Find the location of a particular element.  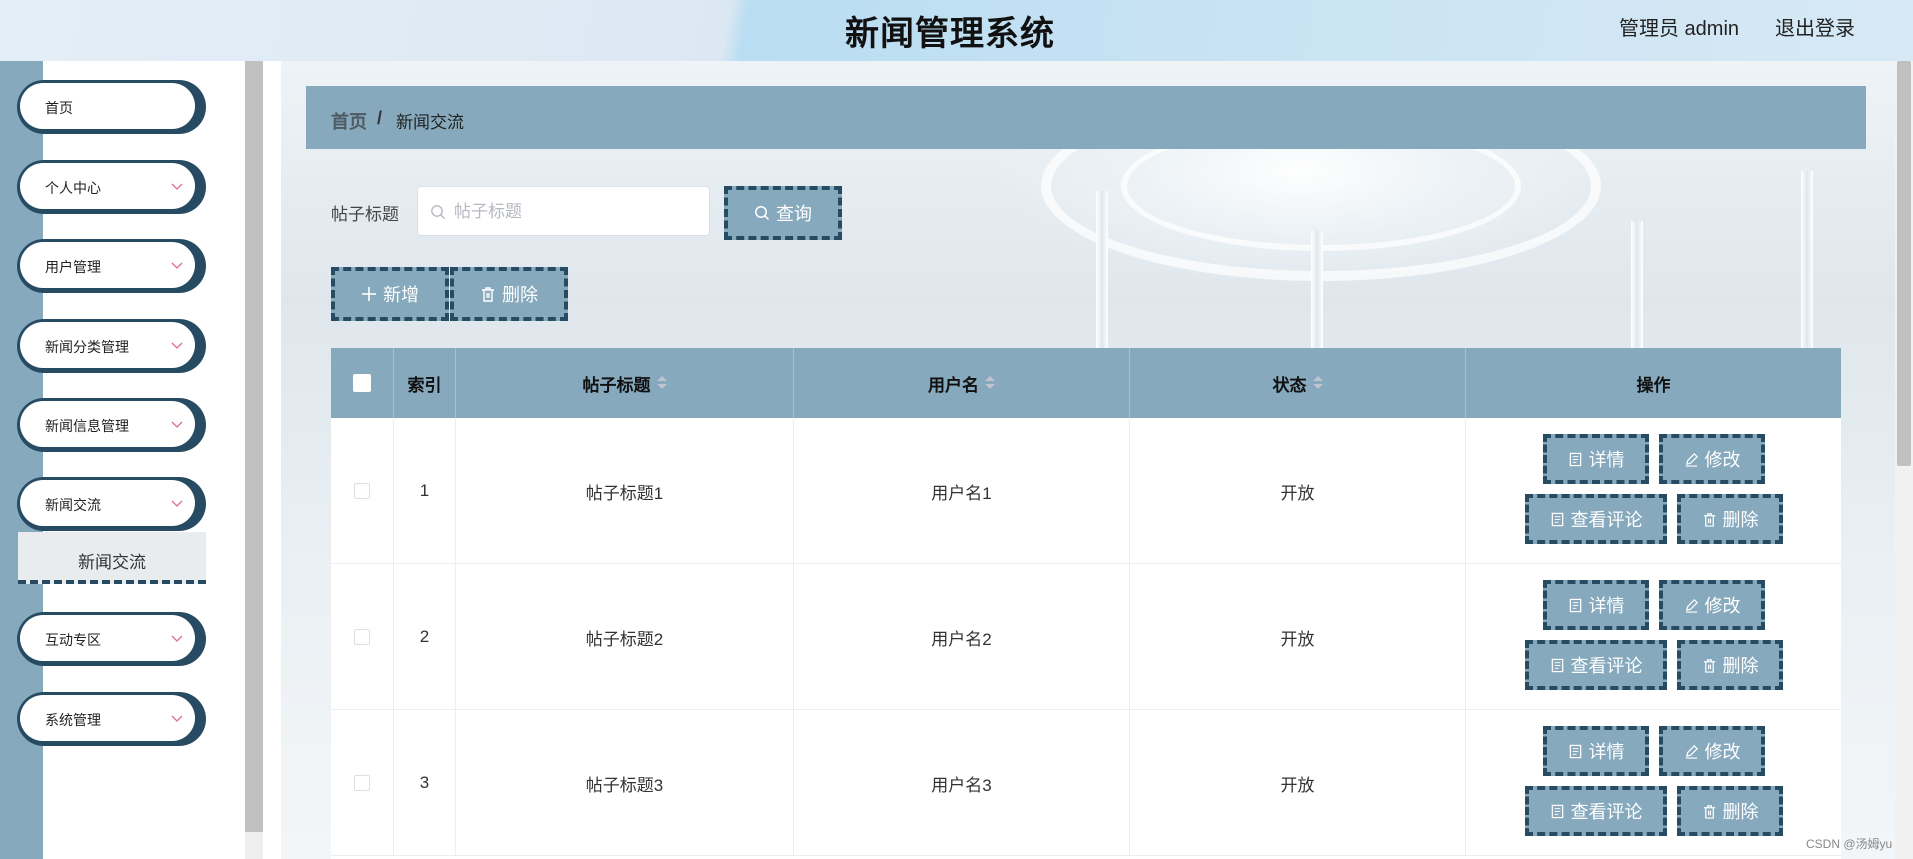

sidebar-item-label: 新闻信息管理 is located at coordinates (87, 426).